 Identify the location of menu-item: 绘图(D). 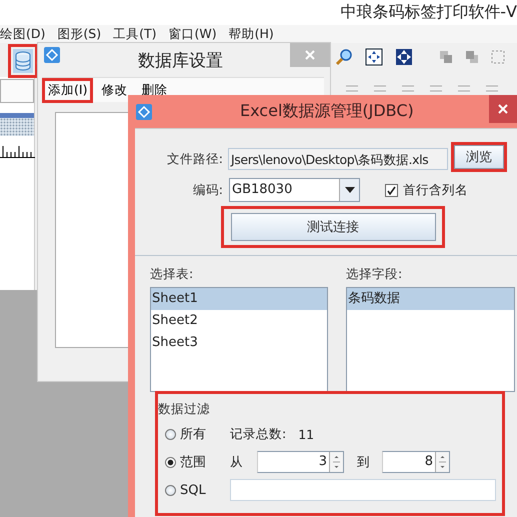
(23, 34).